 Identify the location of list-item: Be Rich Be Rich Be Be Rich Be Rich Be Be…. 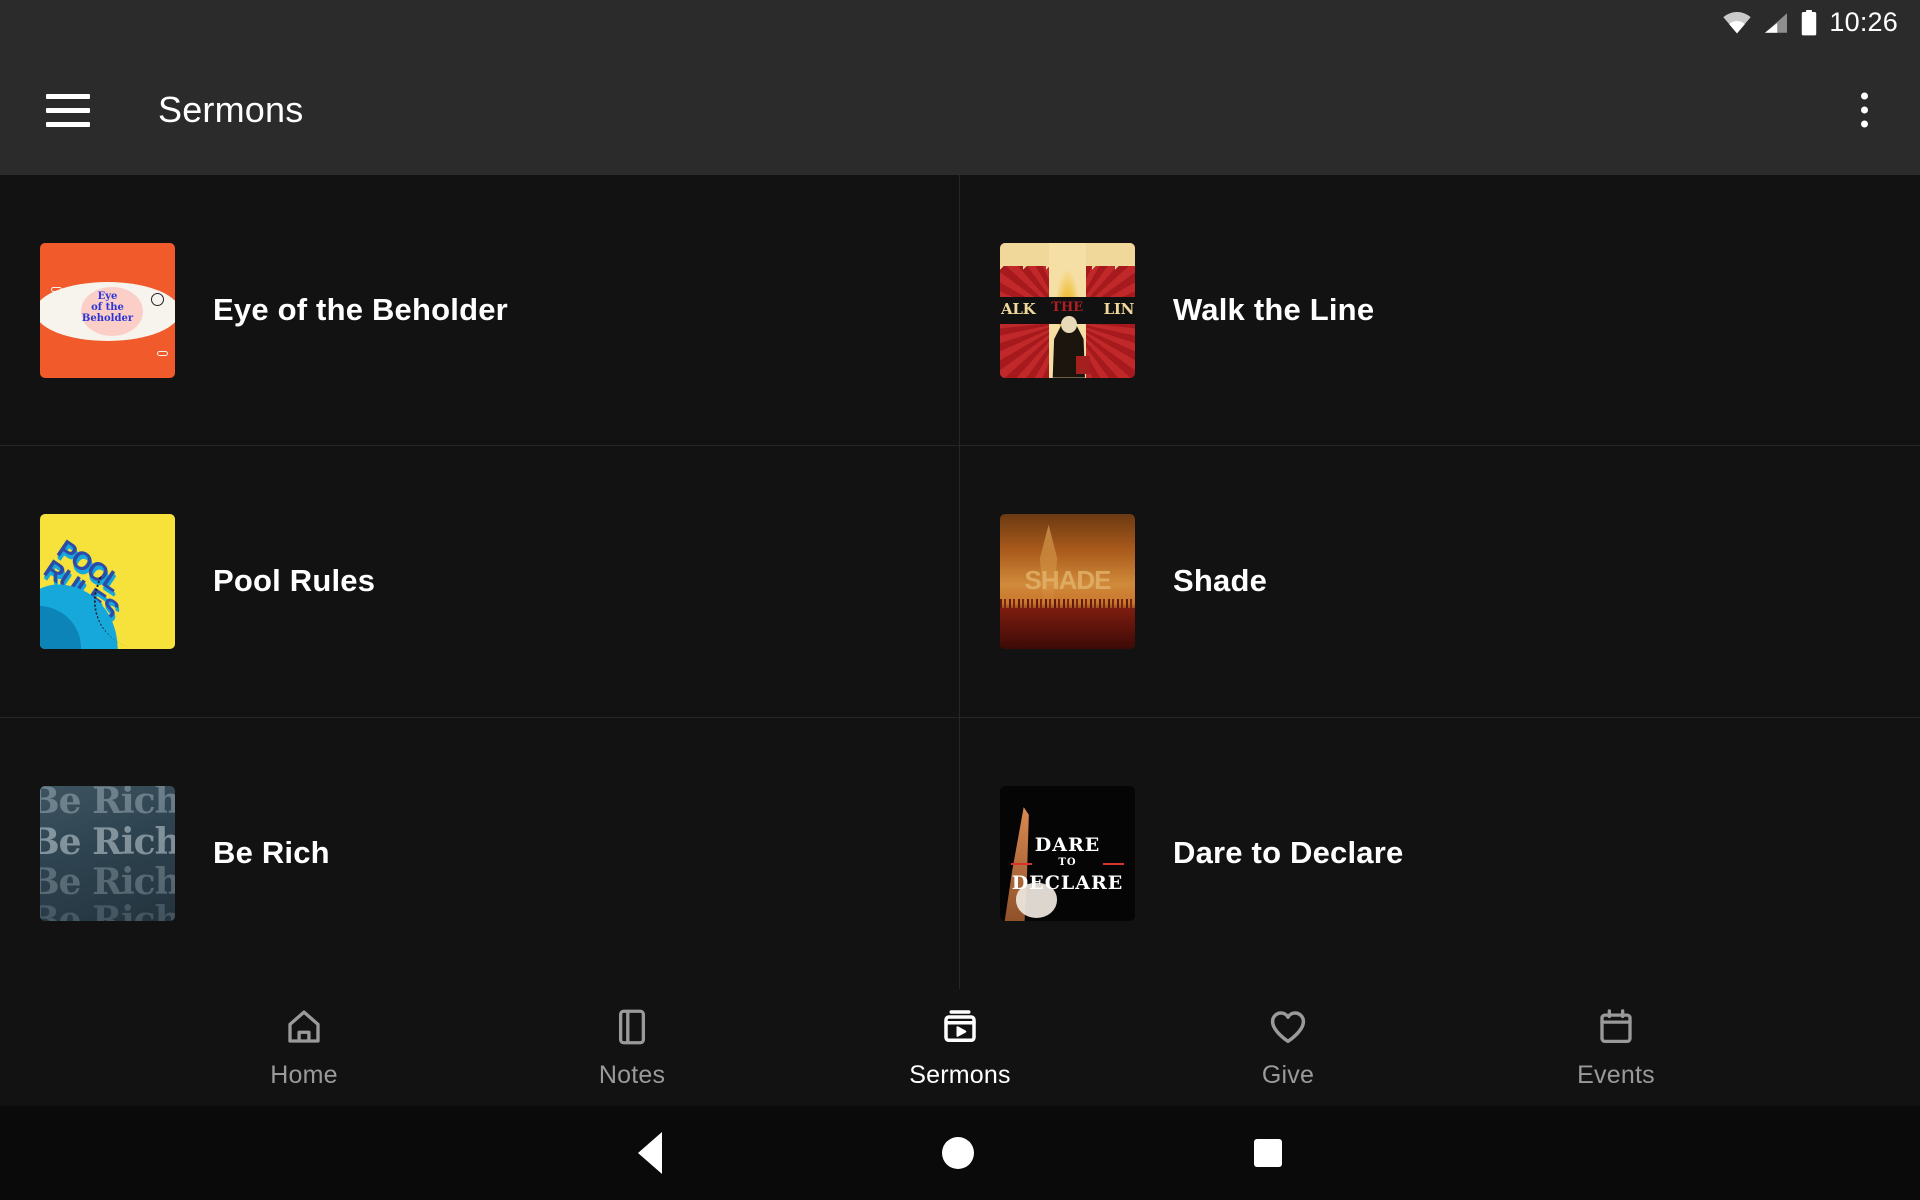
(480, 853).